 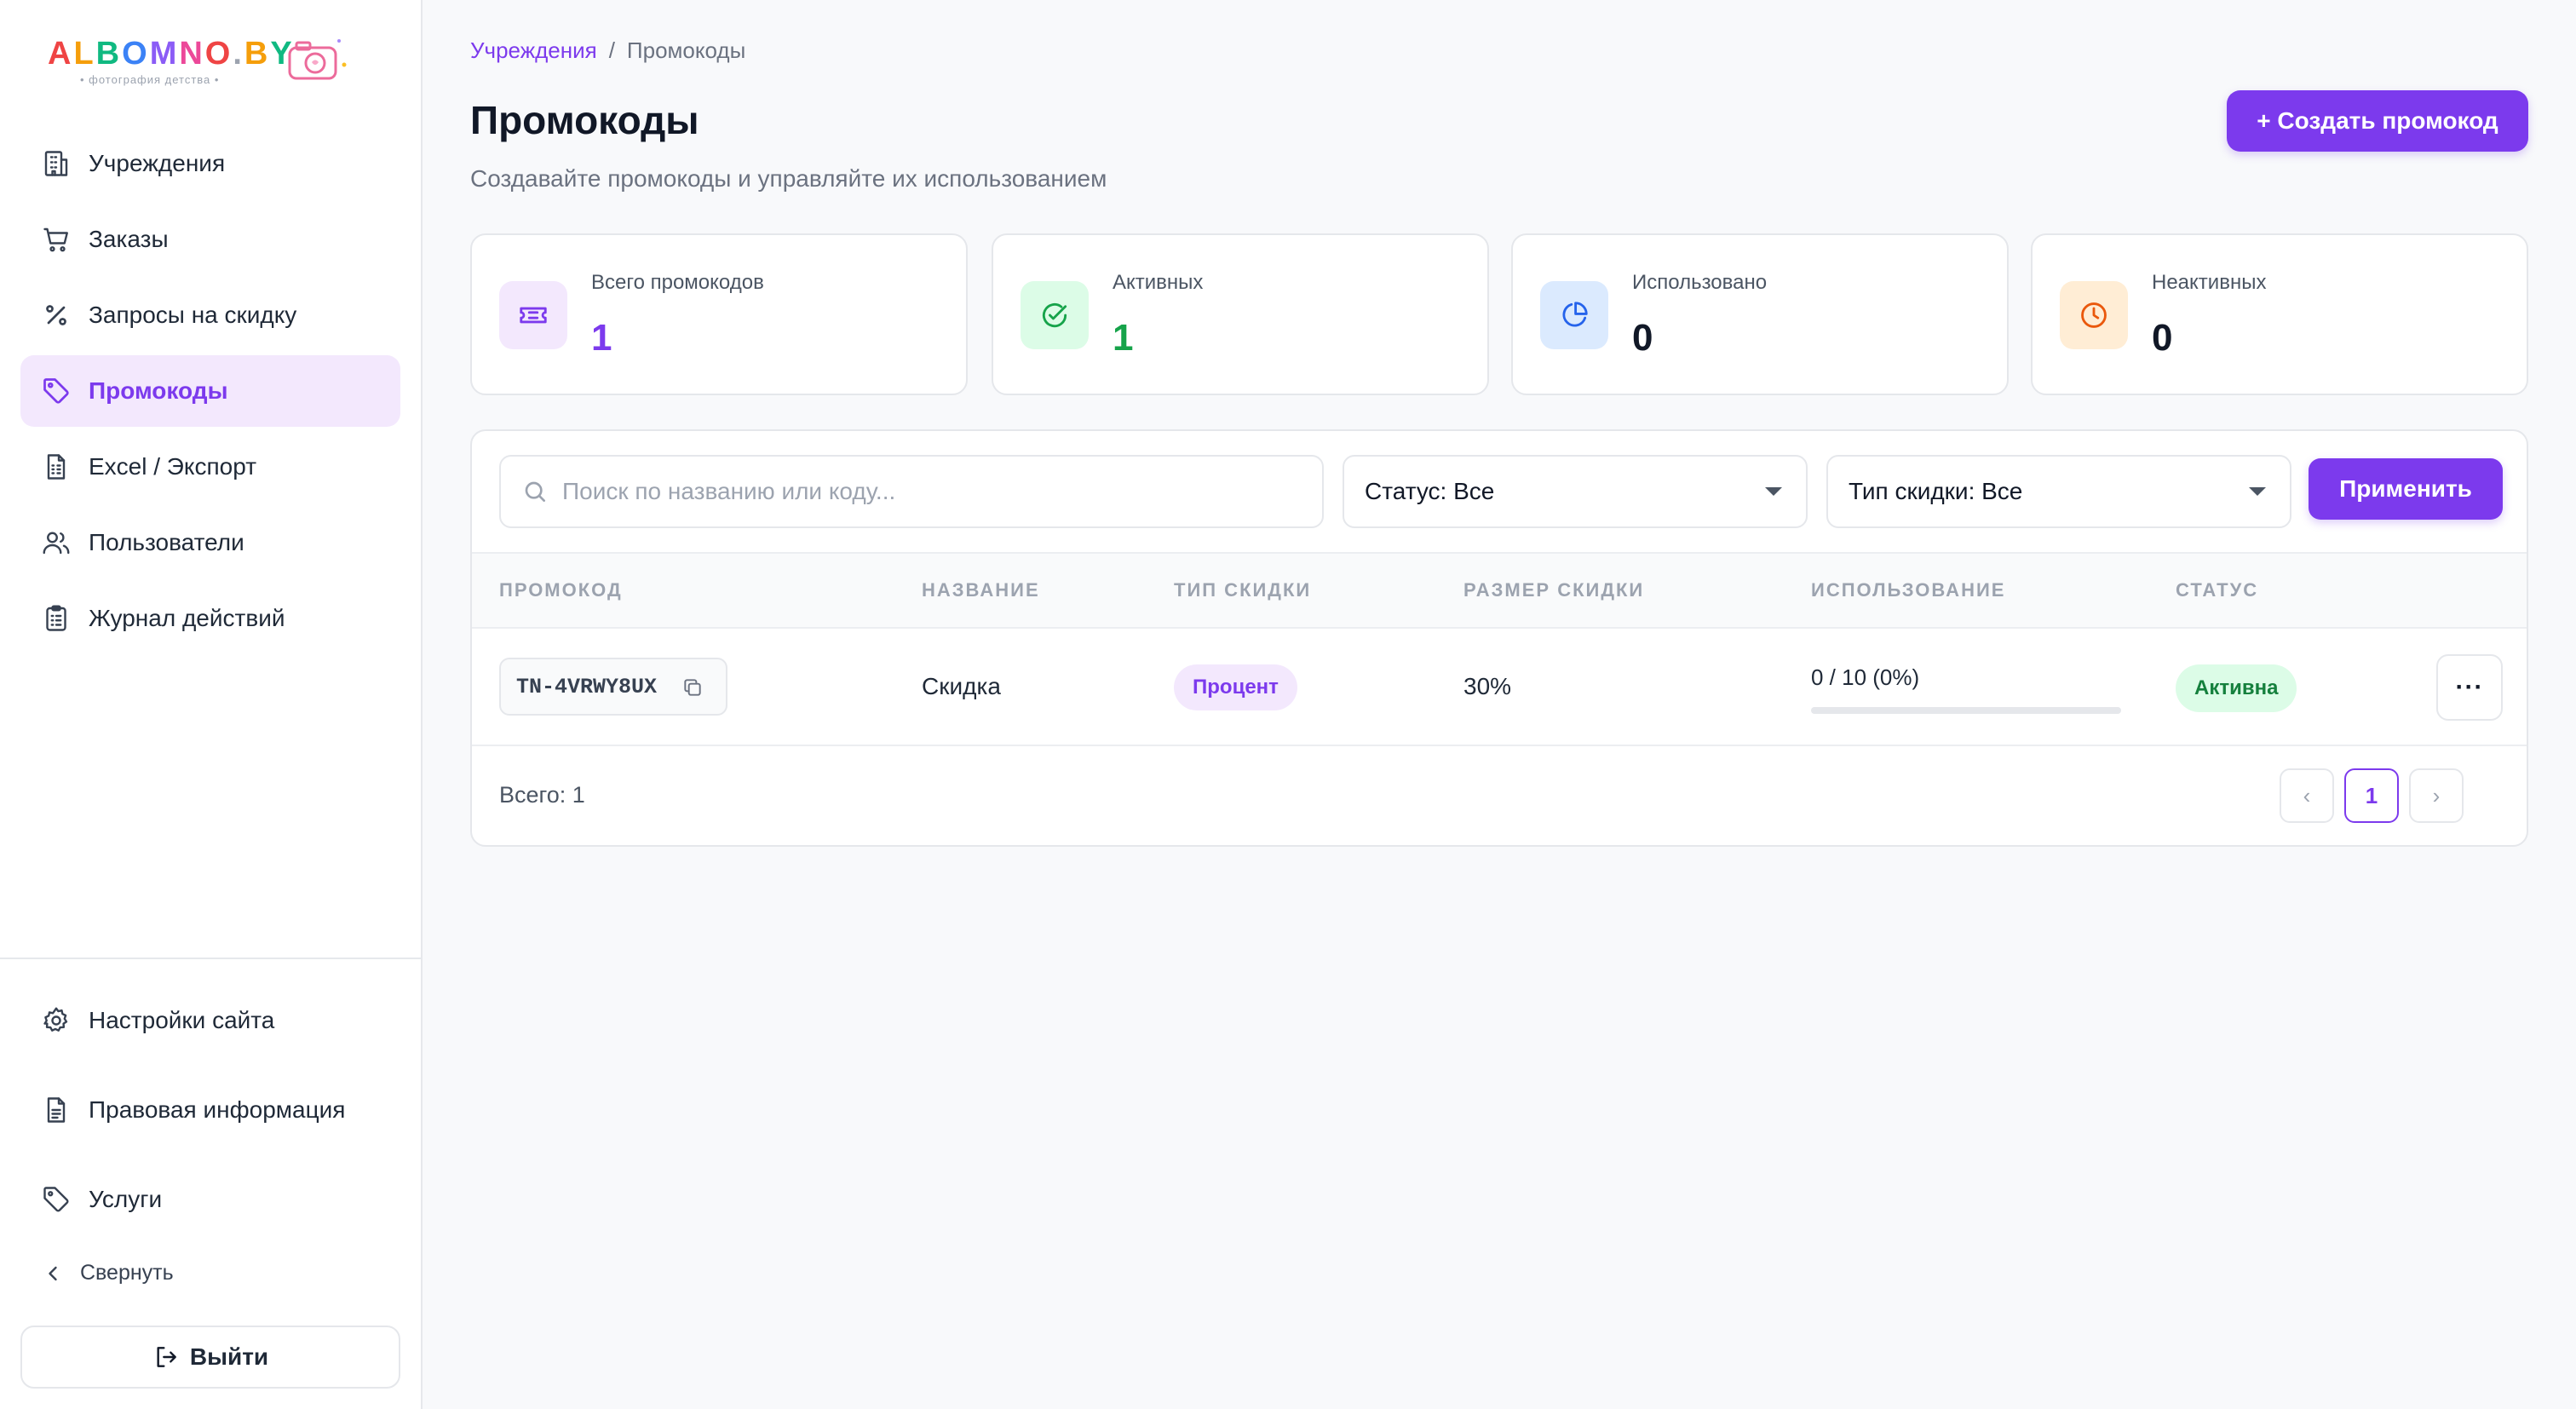 What do you see at coordinates (210, 542) in the screenshot?
I see `sidebar-item-users: Пользователи` at bounding box center [210, 542].